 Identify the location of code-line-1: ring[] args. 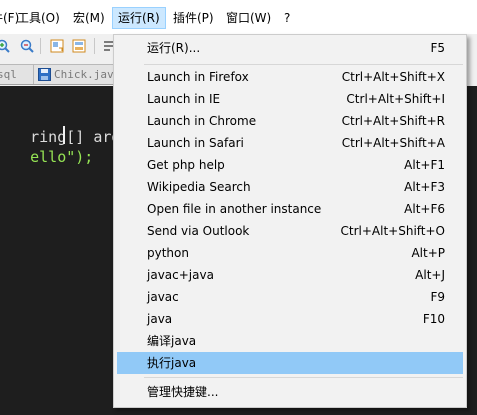
(64, 125).